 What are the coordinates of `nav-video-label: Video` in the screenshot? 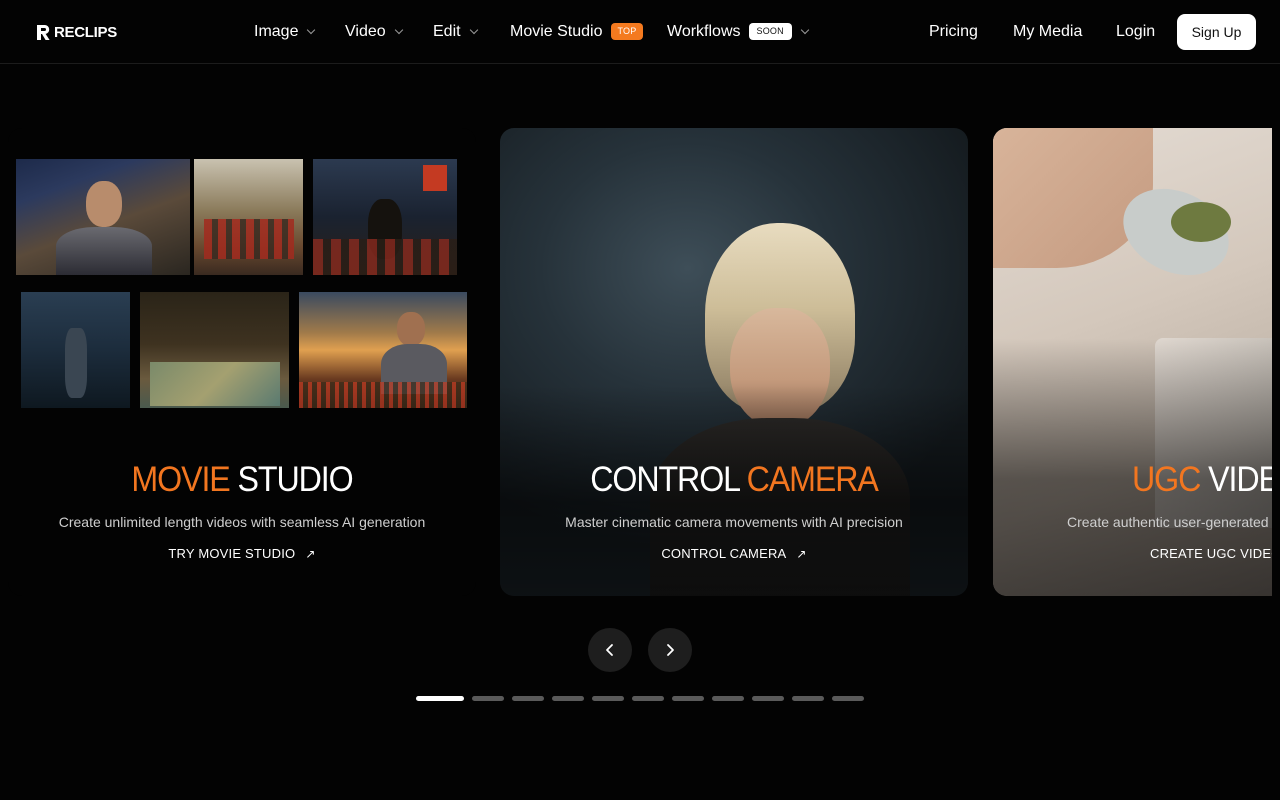 It's located at (365, 31).